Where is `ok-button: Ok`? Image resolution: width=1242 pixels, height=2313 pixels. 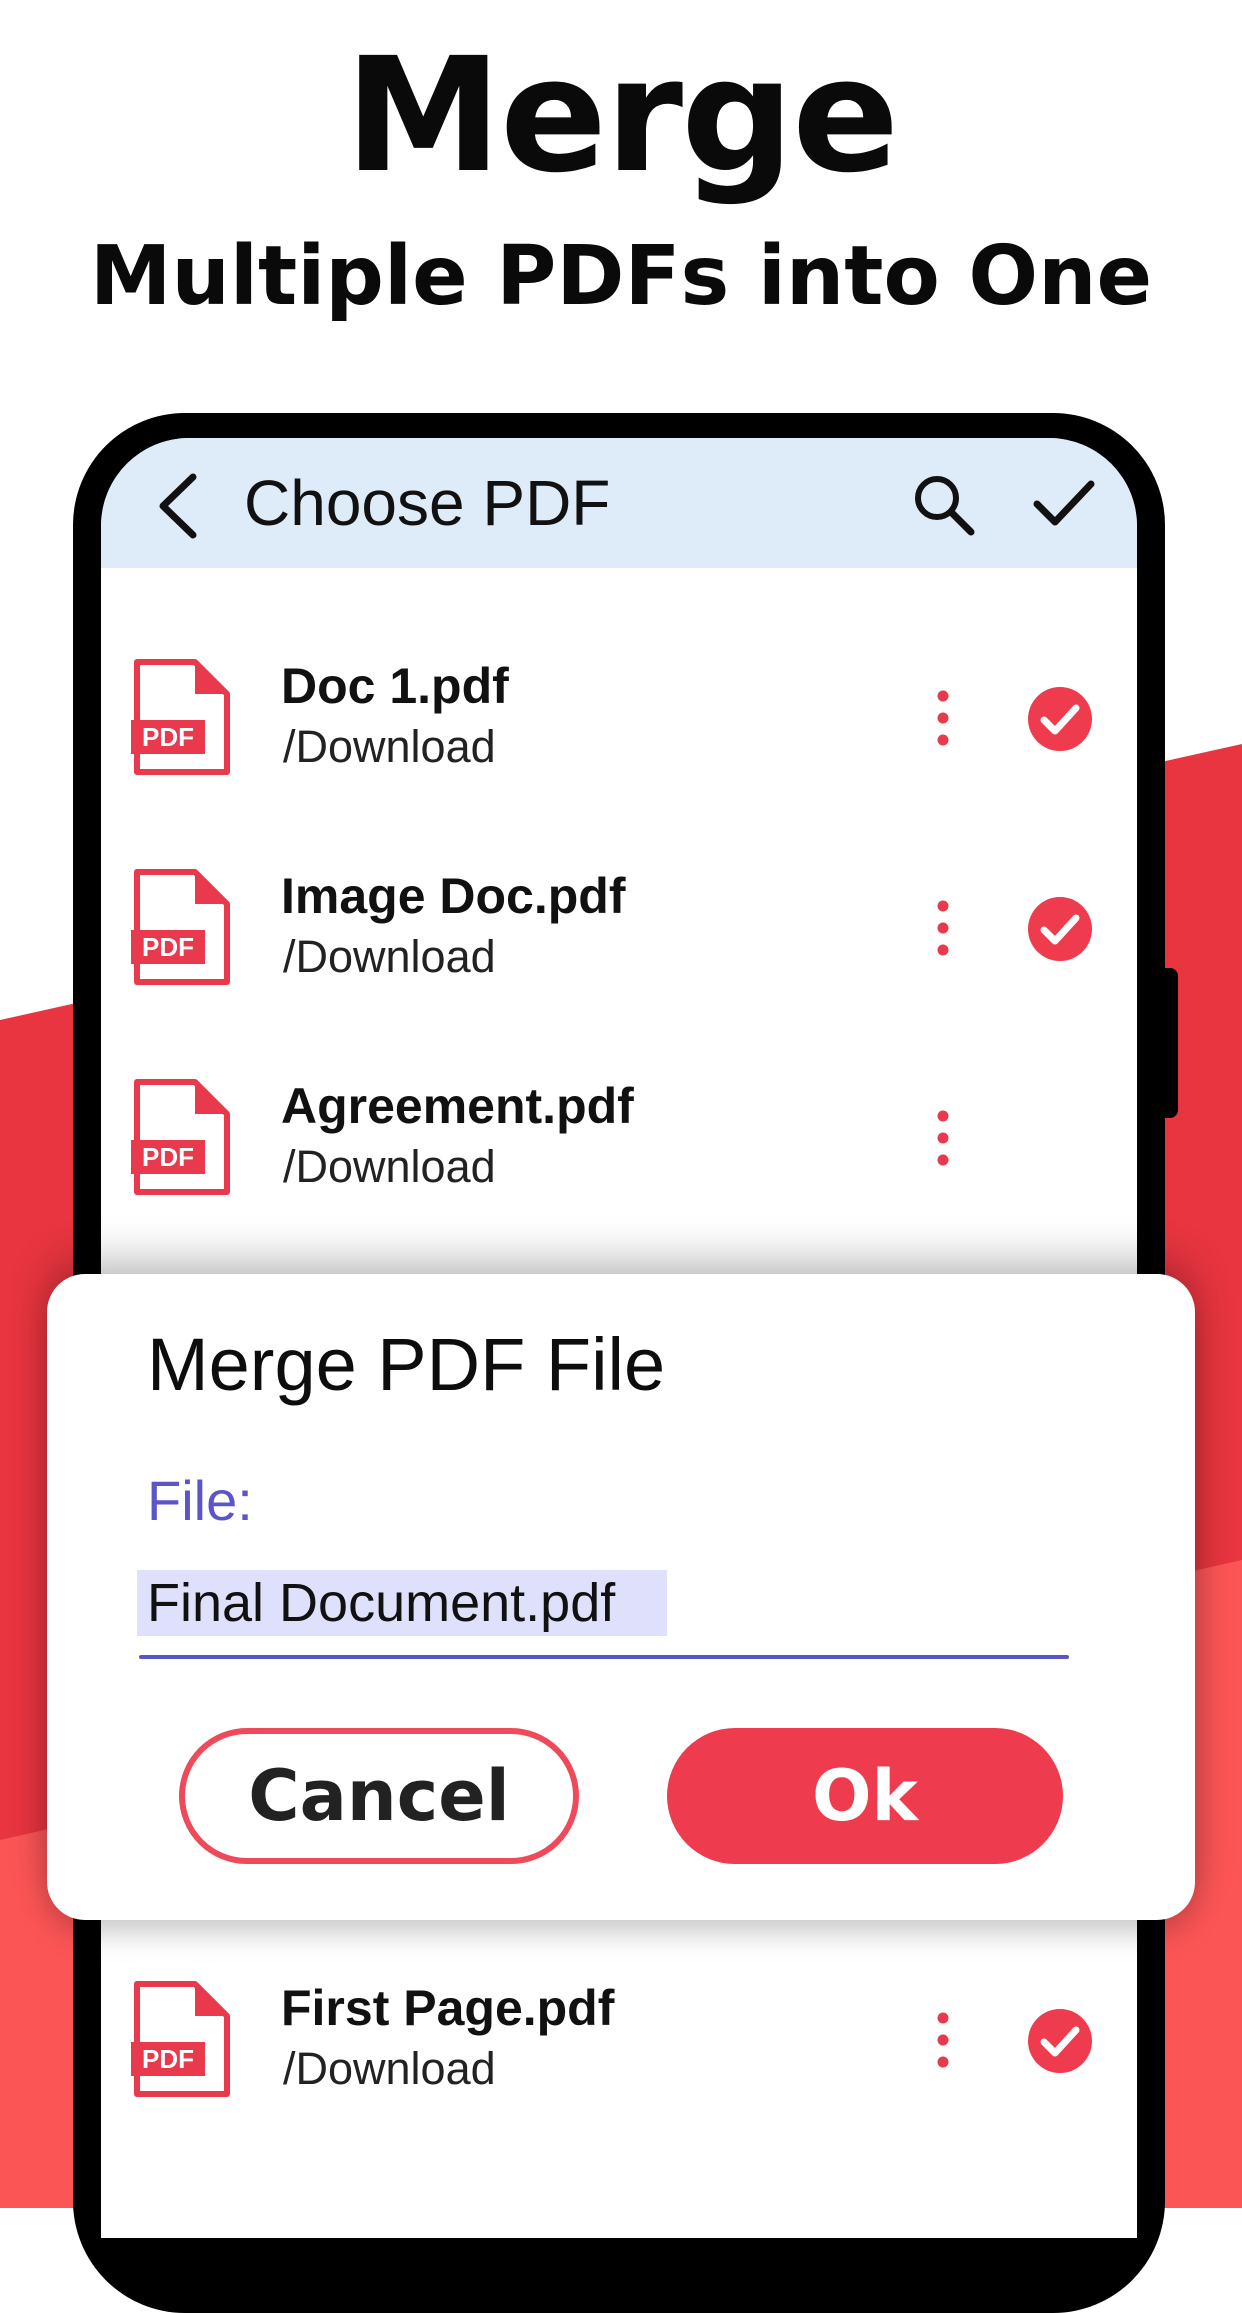 ok-button: Ok is located at coordinates (865, 1796).